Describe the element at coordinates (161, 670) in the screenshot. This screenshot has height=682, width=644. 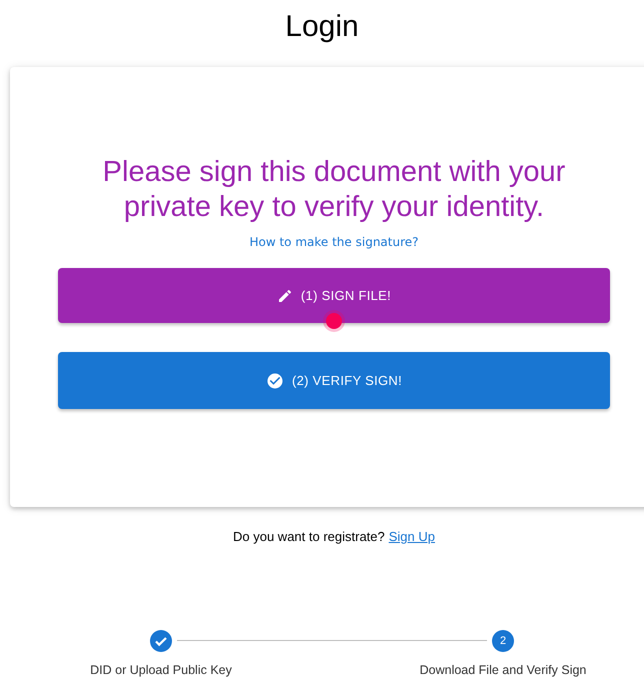
I see `step-label: DID or Upload Public Key` at that location.